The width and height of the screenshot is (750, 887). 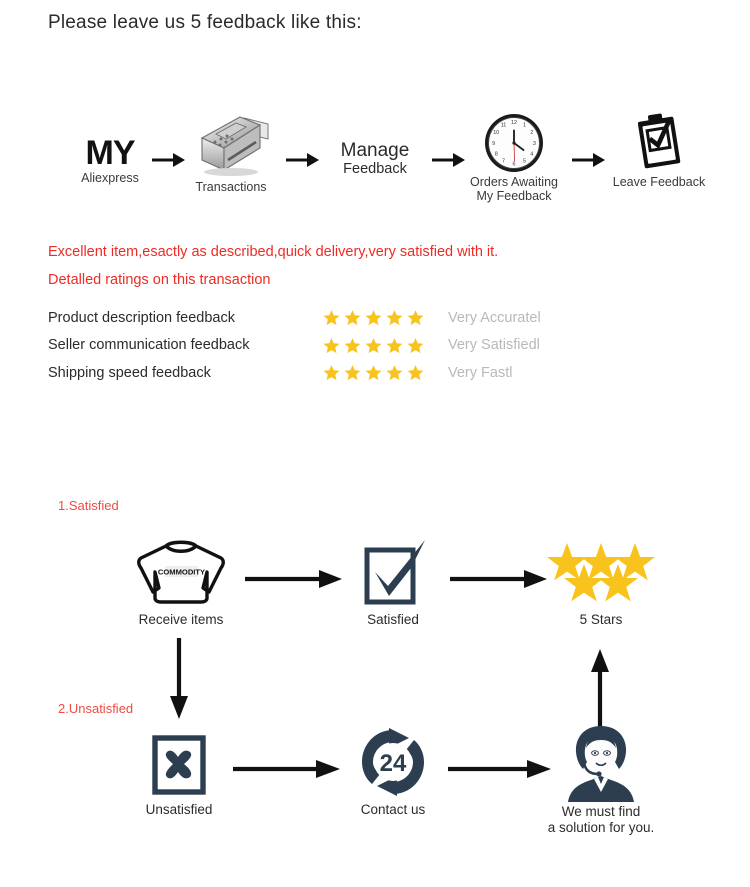 What do you see at coordinates (531, 155) in the screenshot?
I see `svg-text: 4` at bounding box center [531, 155].